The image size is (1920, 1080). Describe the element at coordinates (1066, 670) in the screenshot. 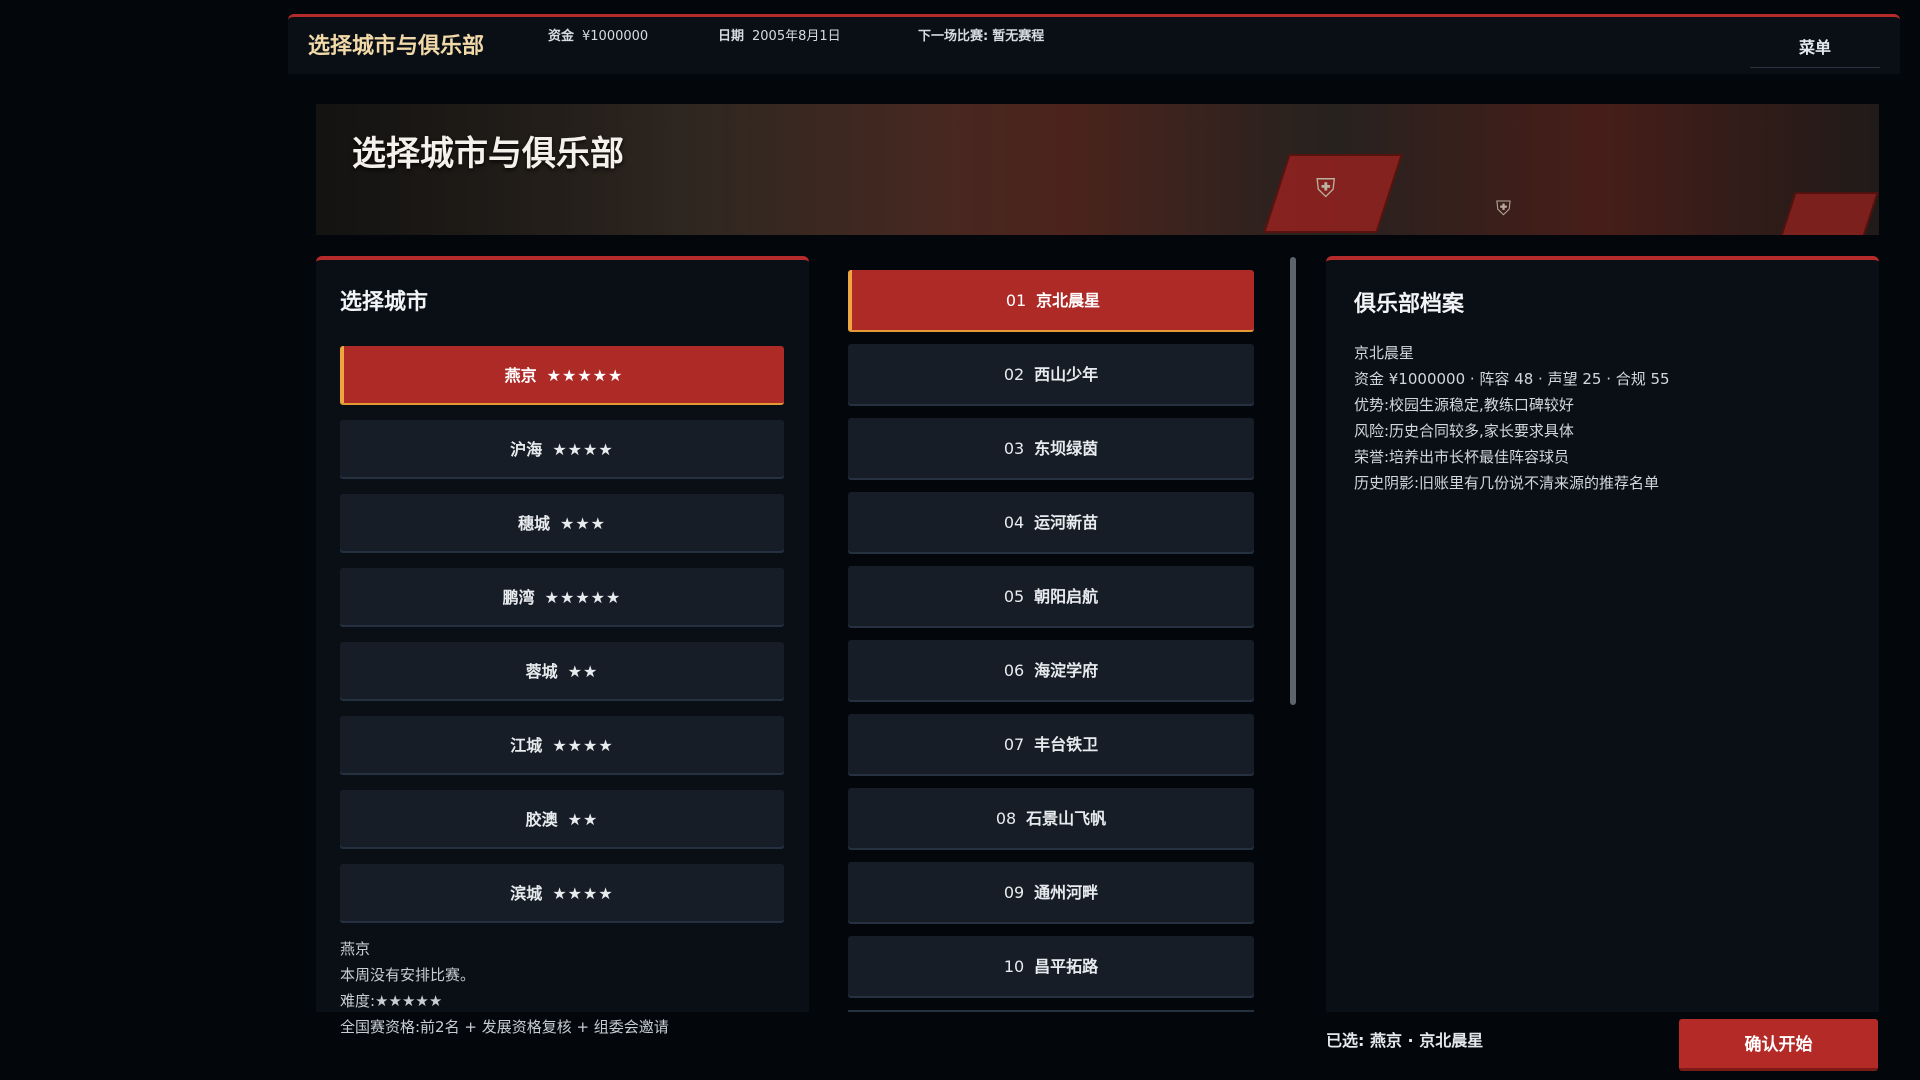

I see `club-name: 海淀学府` at that location.